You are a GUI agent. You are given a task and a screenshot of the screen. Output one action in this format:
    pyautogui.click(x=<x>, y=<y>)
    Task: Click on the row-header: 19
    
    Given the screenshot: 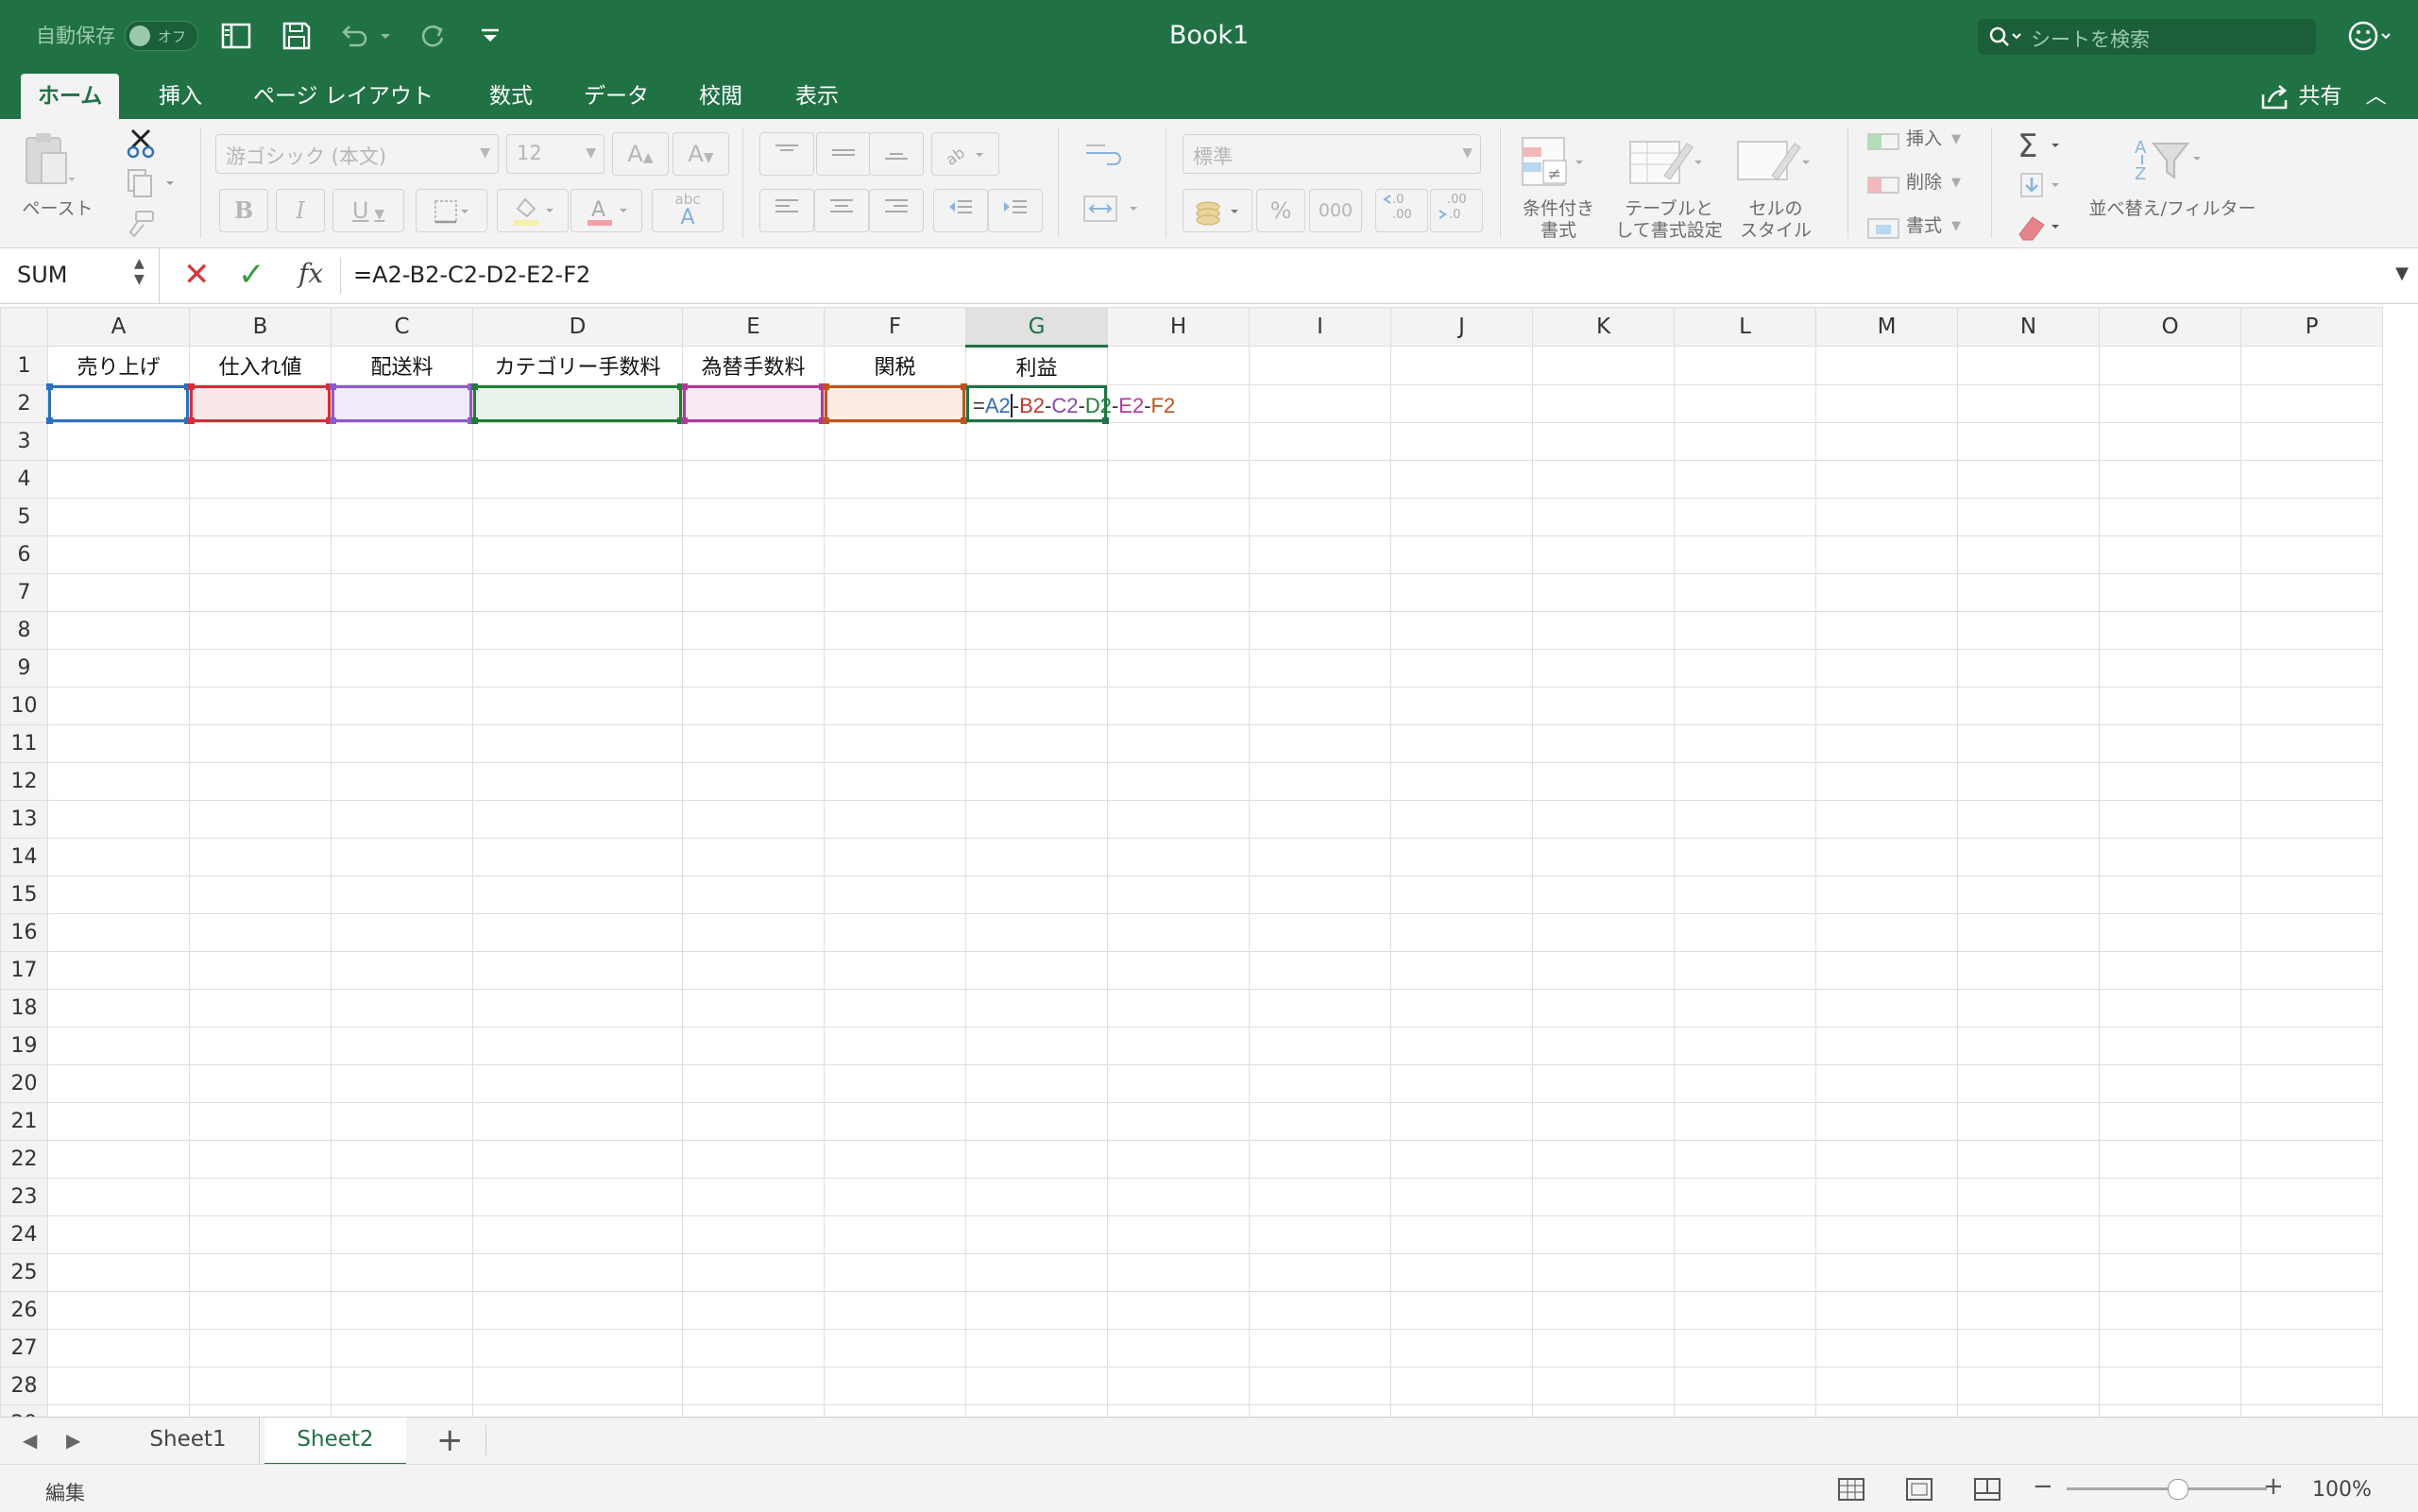 What is the action you would take?
    pyautogui.click(x=24, y=1046)
    